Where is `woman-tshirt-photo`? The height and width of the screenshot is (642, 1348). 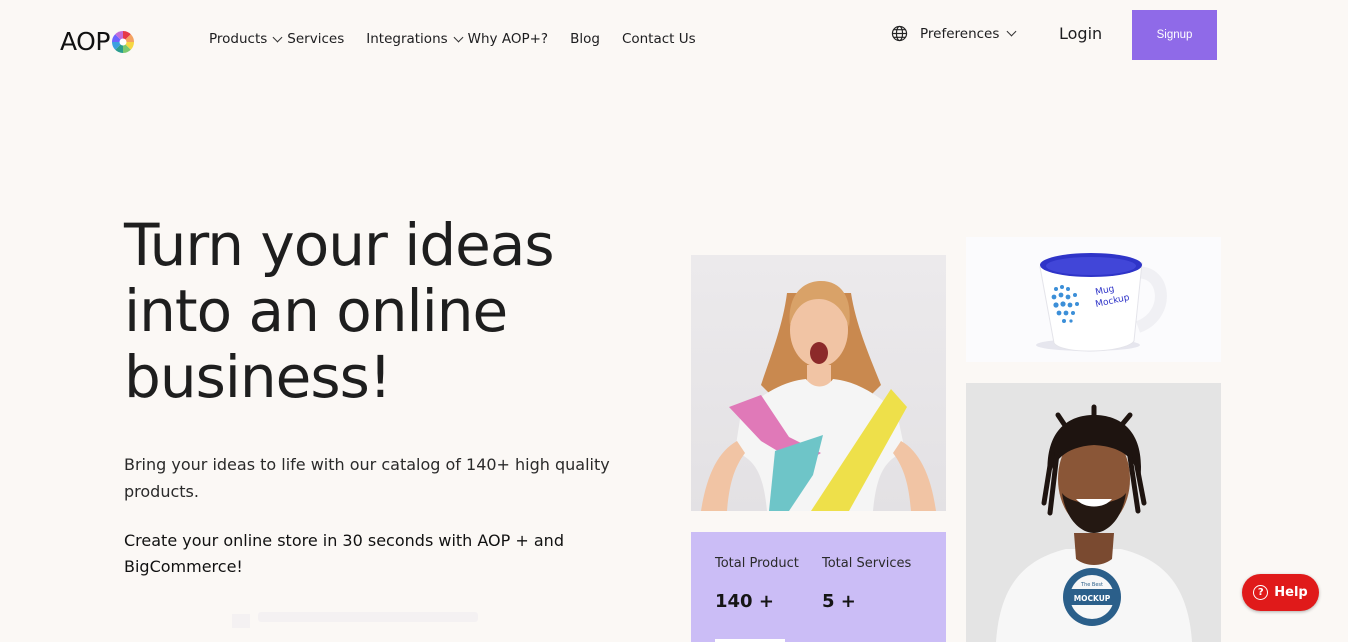
woman-tshirt-photo is located at coordinates (818, 383).